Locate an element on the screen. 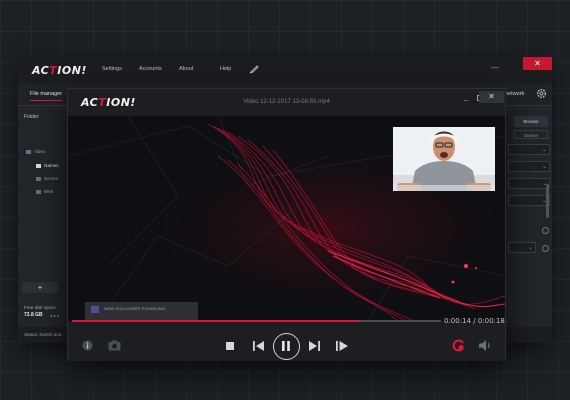 This screenshot has height=400, width=570. tree-item-screen: Screen is located at coordinates (47, 178).